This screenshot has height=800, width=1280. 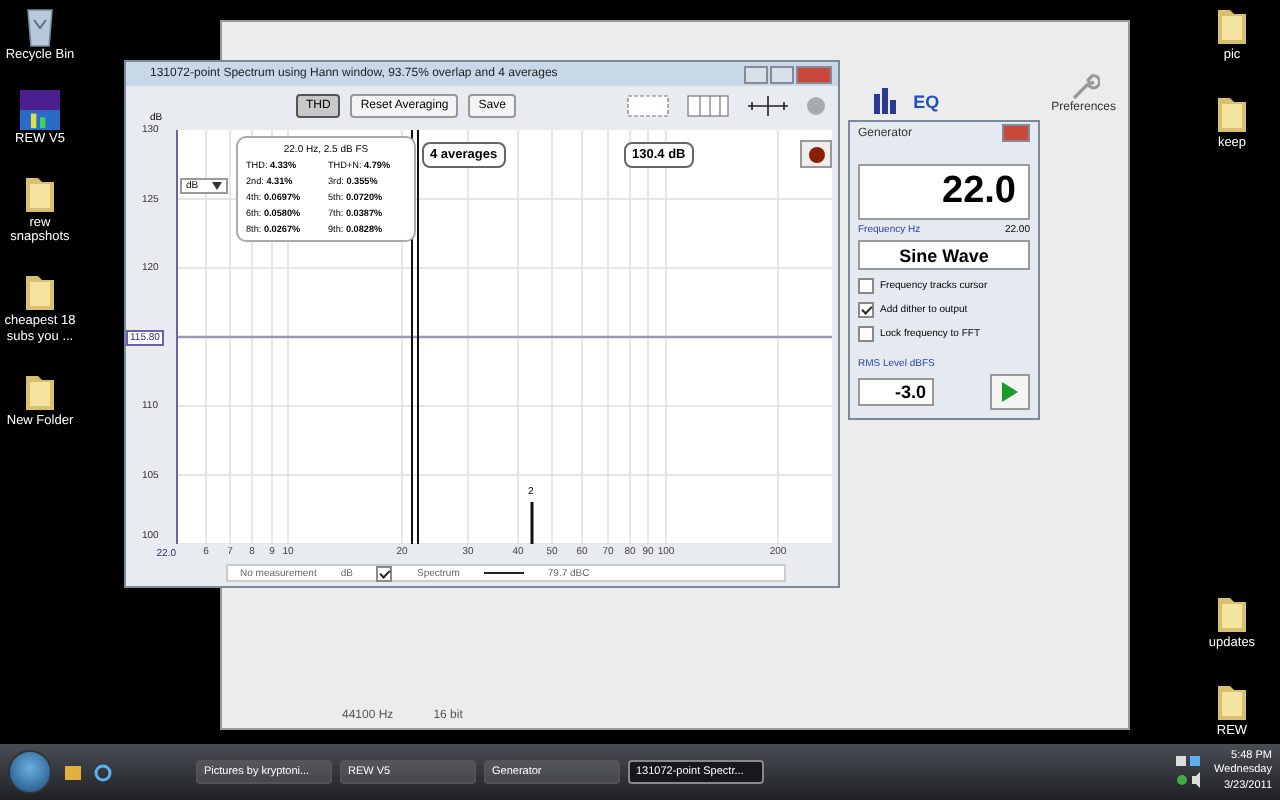 I want to click on record-icon, so click(x=816, y=154).